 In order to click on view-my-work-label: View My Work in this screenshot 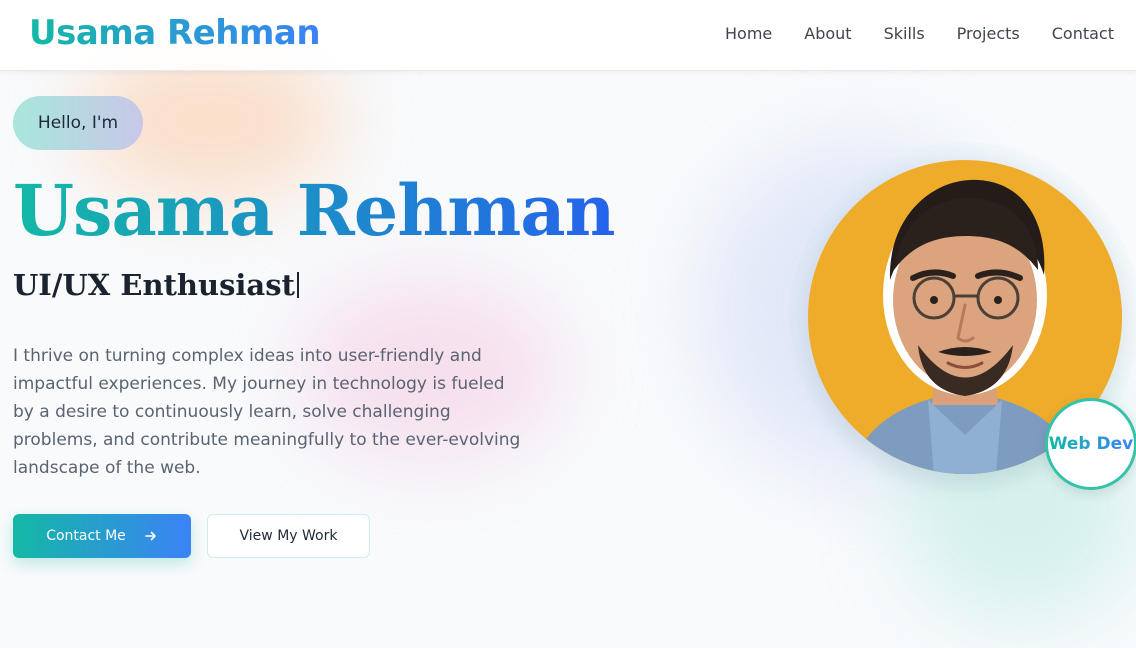, I will do `click(288, 536)`.